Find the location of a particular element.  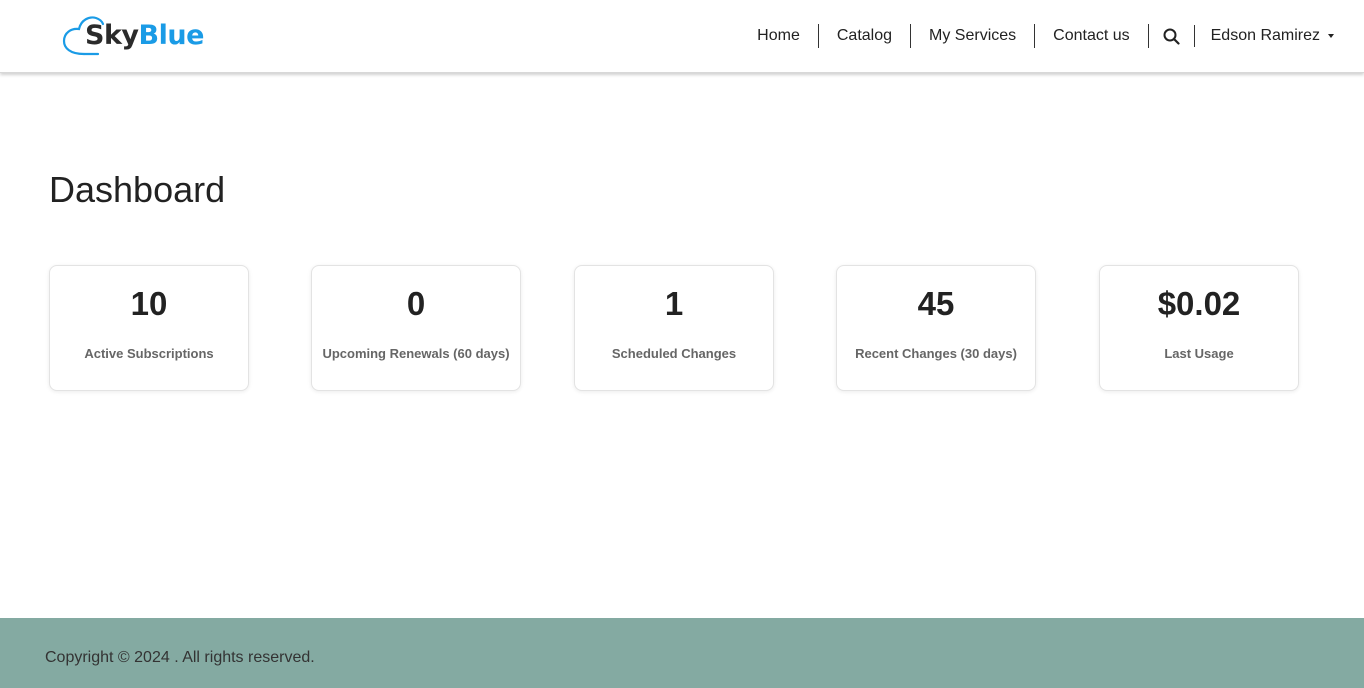

stat-value: $0.02 is located at coordinates (1199, 303).